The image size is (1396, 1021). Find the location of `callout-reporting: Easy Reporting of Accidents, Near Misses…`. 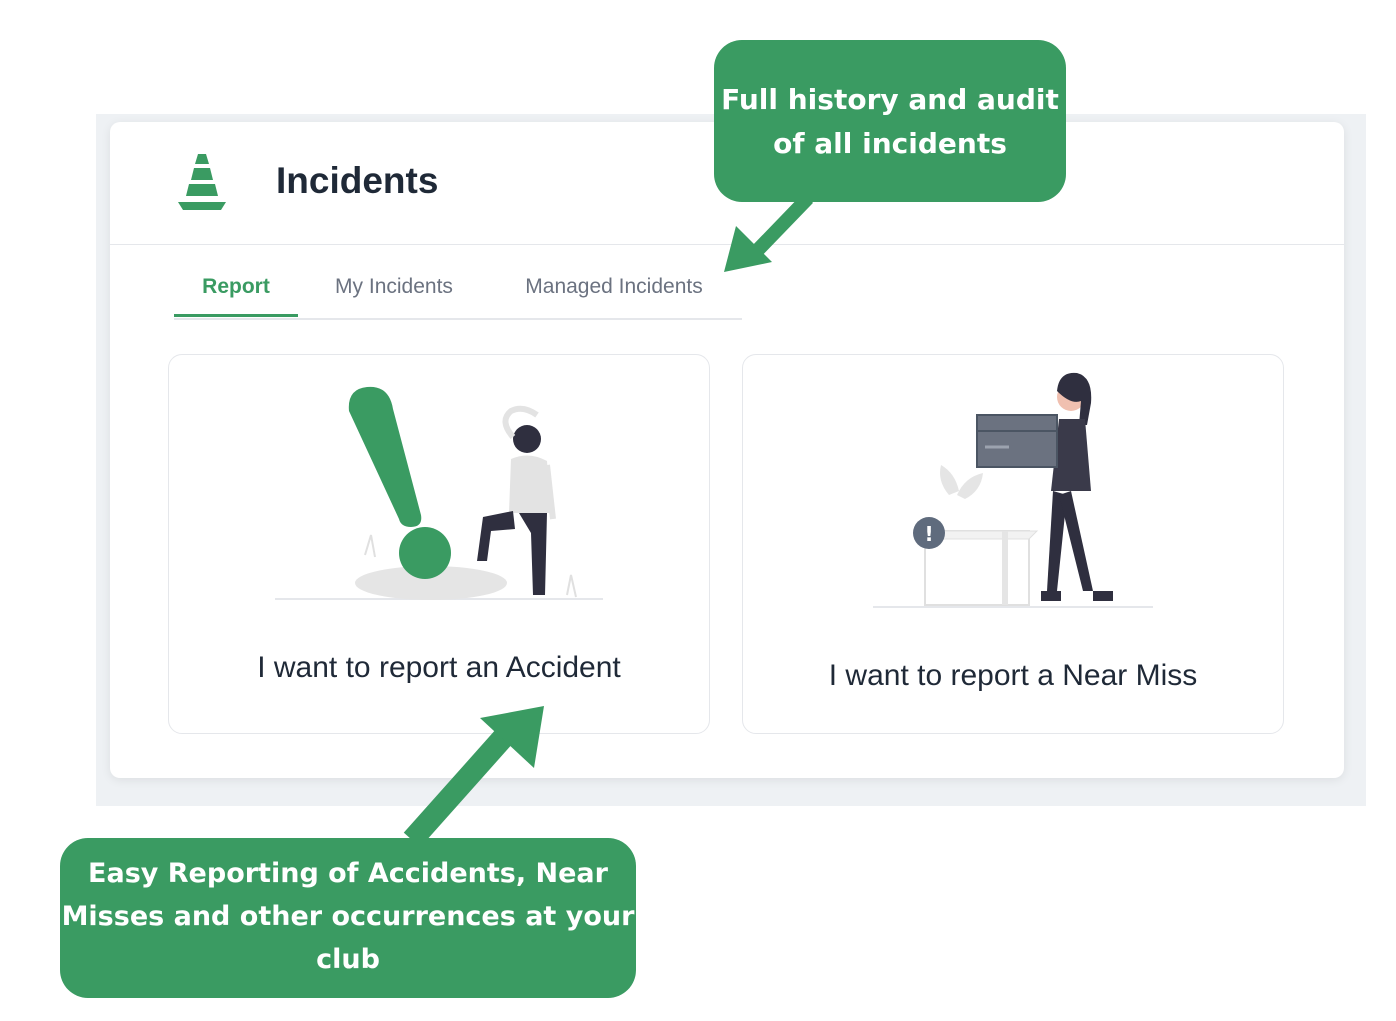

callout-reporting: Easy Reporting of Accidents, Near Misses… is located at coordinates (348, 918).